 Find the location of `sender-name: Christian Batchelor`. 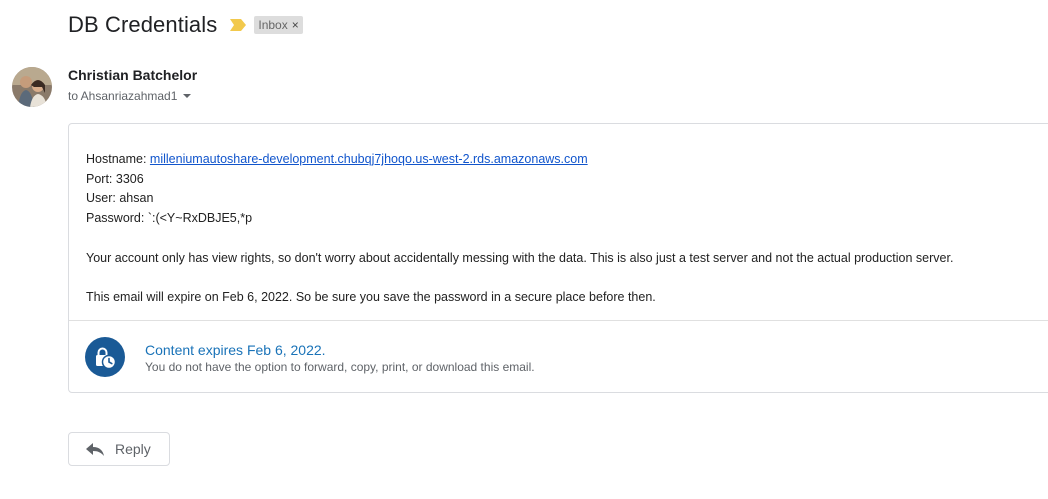

sender-name: Christian Batchelor is located at coordinates (133, 75).